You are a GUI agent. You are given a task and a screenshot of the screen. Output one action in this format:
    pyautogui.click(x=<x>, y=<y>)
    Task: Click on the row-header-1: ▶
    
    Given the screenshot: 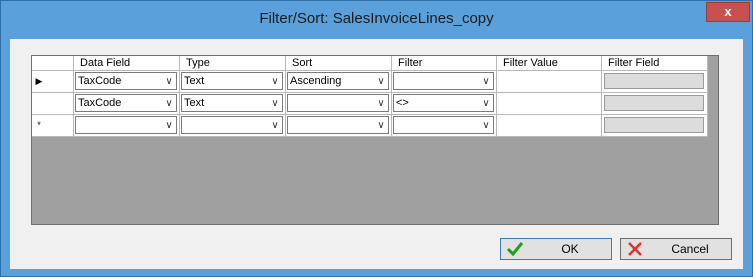 What is the action you would take?
    pyautogui.click(x=53, y=82)
    